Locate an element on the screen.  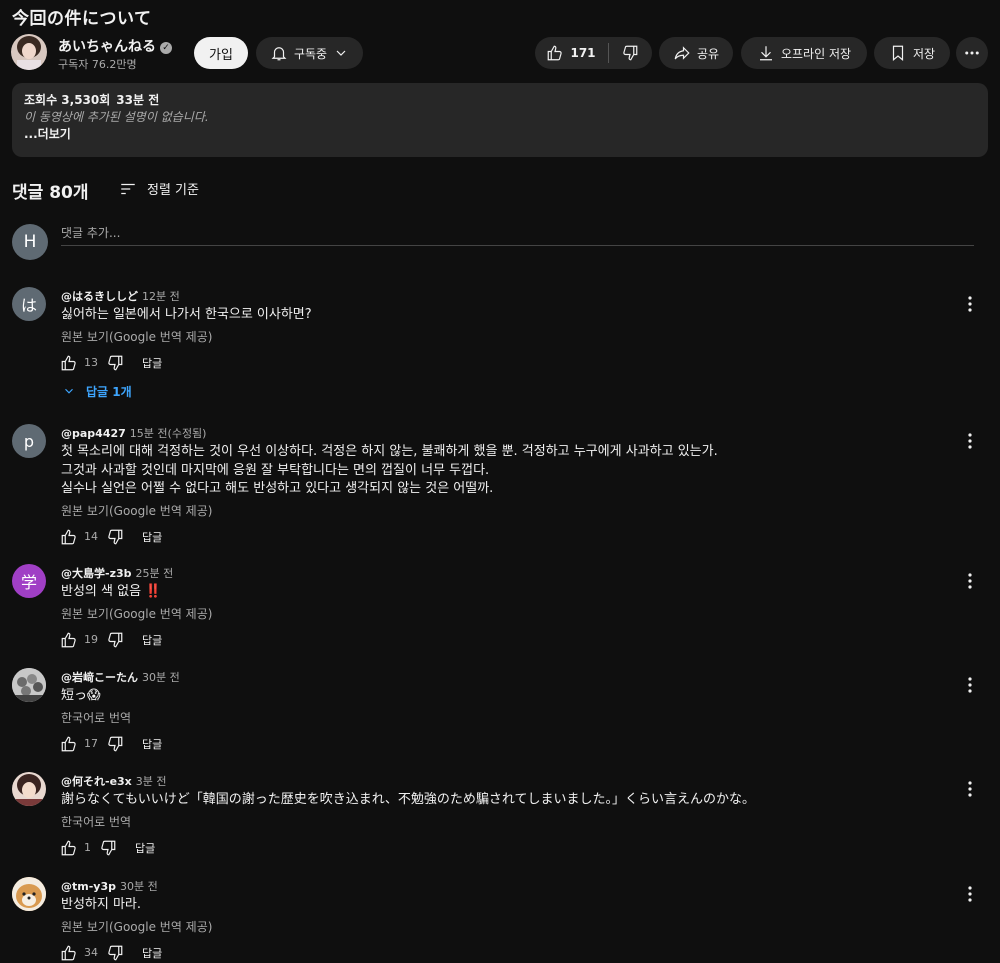
comment-avatar: 学 is located at coordinates (29, 581).